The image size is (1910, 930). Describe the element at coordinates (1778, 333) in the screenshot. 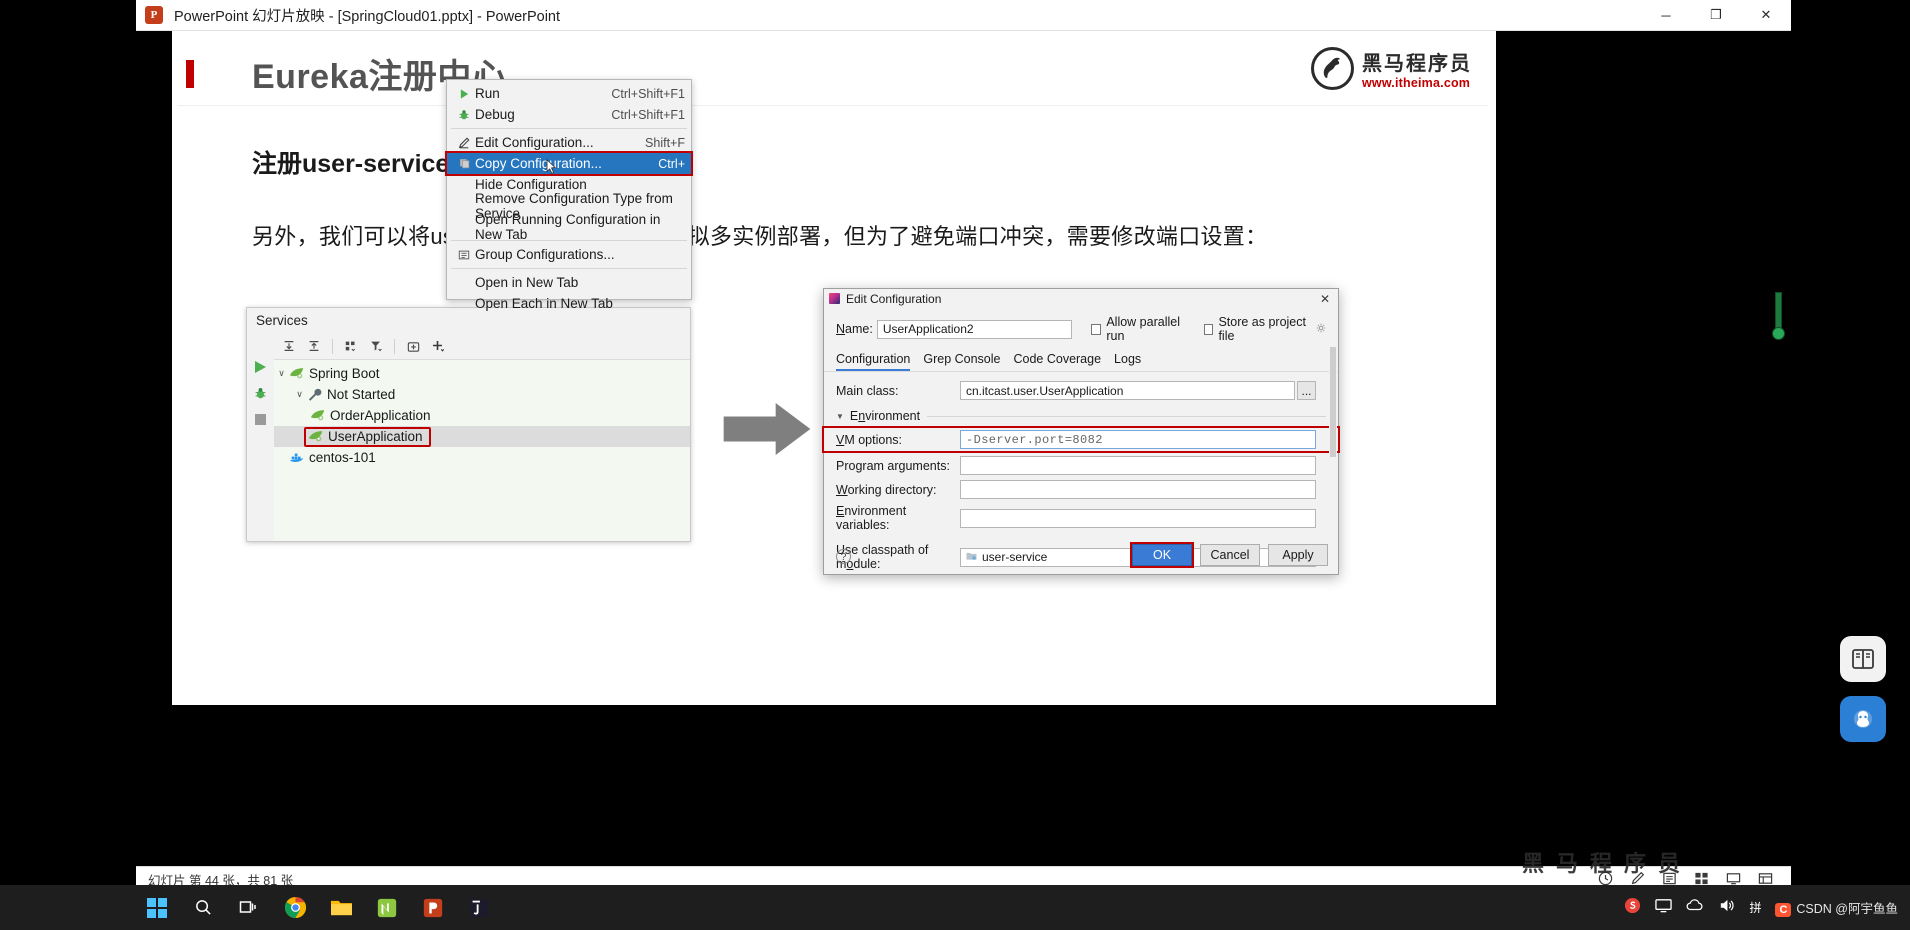

I see `progress-bulb` at that location.